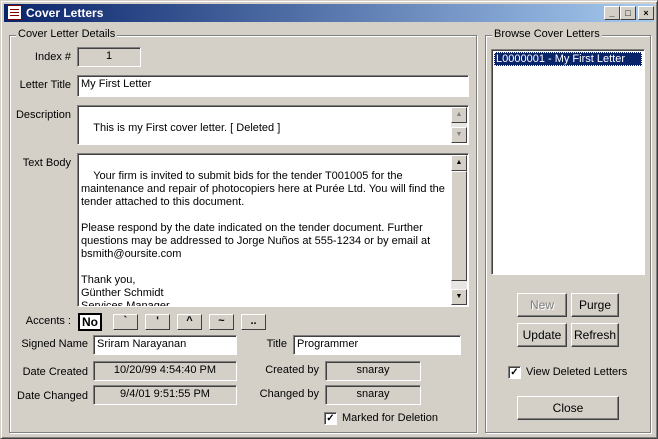  Describe the element at coordinates (612, 13) in the screenshot. I see `minimize-button: _` at that location.